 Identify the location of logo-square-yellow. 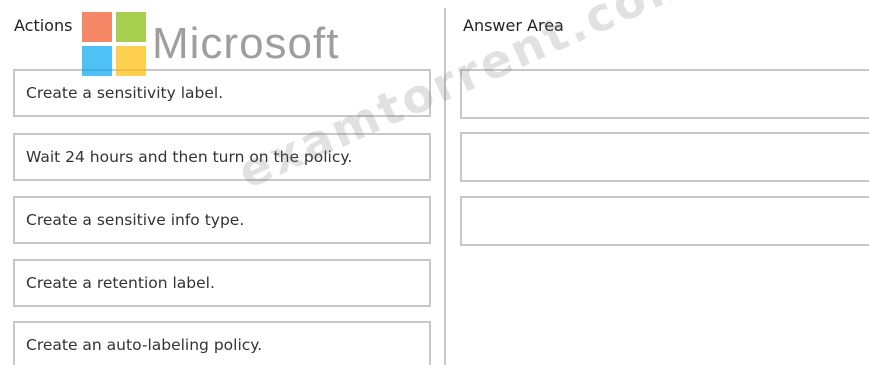
(131, 61).